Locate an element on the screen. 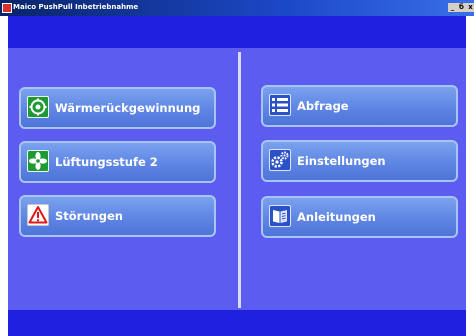 The image size is (474, 336). faults-button: Störungen is located at coordinates (117, 216).